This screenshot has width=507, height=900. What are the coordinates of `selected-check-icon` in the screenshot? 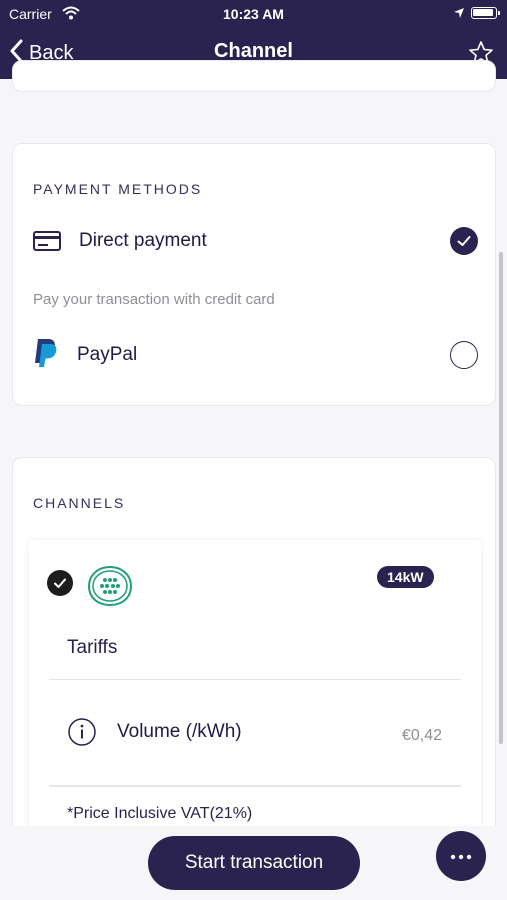 It's located at (464, 241).